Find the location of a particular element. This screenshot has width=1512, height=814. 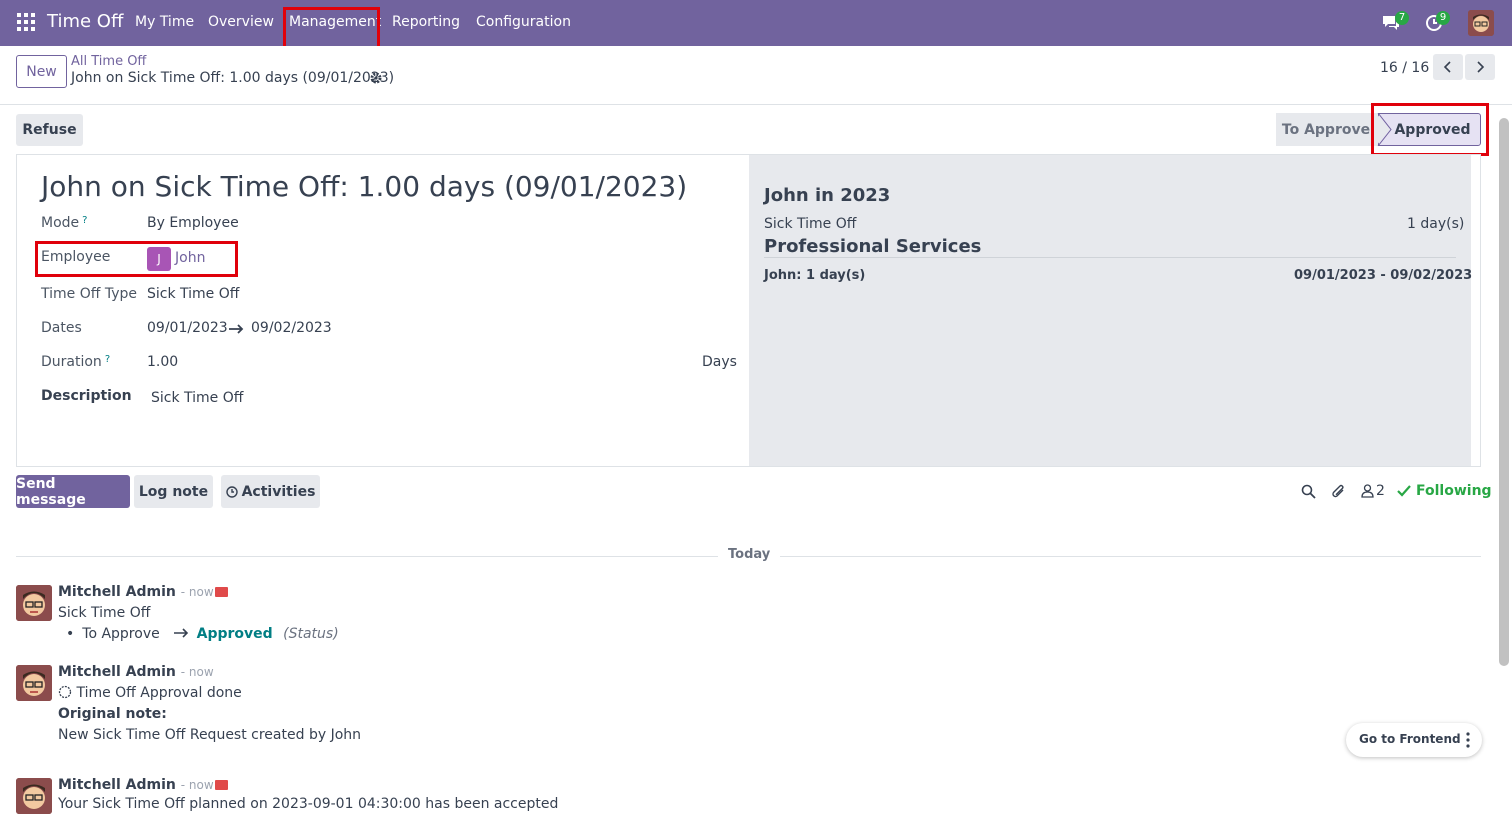

summary-line-label: John: 1 day(s) is located at coordinates (815, 275).